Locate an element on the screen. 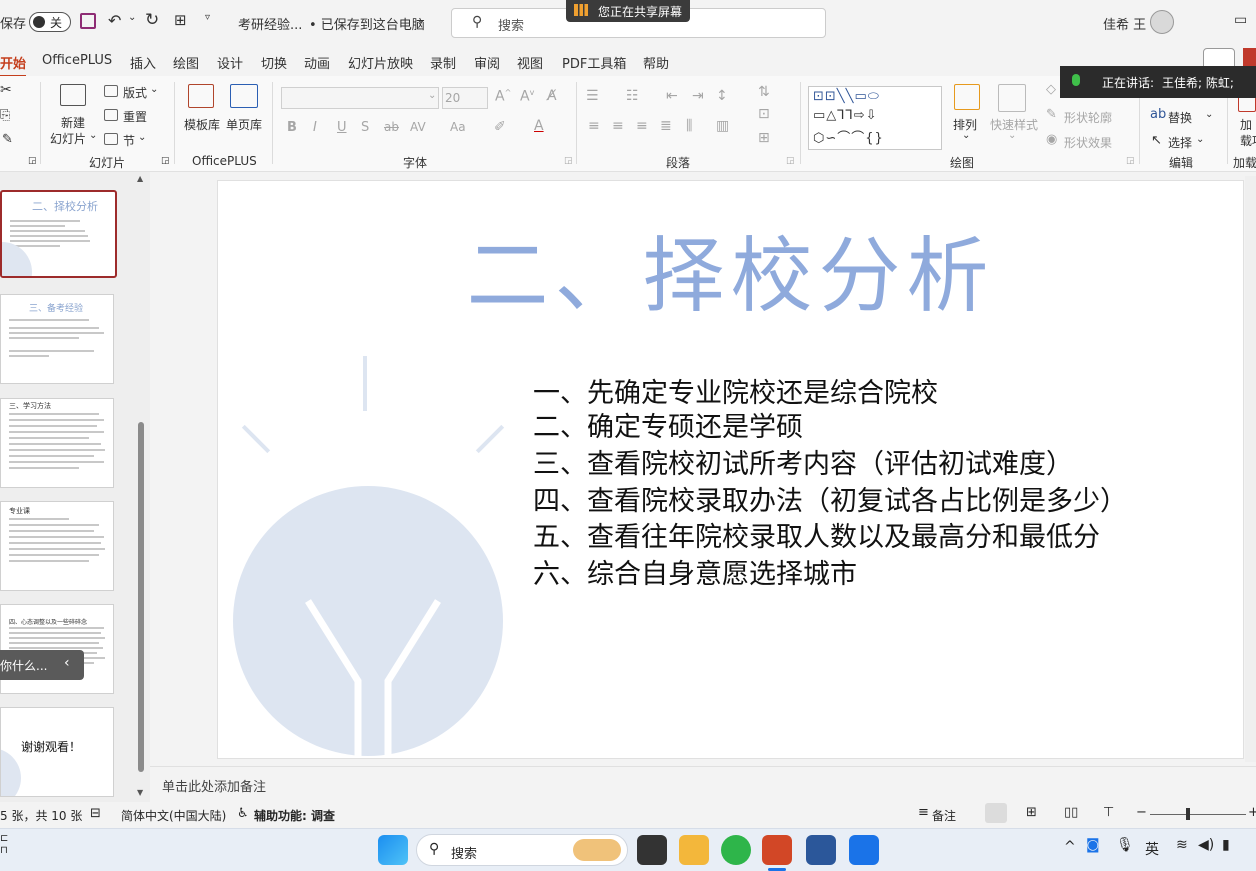 The width and height of the screenshot is (1256, 871). reset-label: 重置 is located at coordinates (135, 116).